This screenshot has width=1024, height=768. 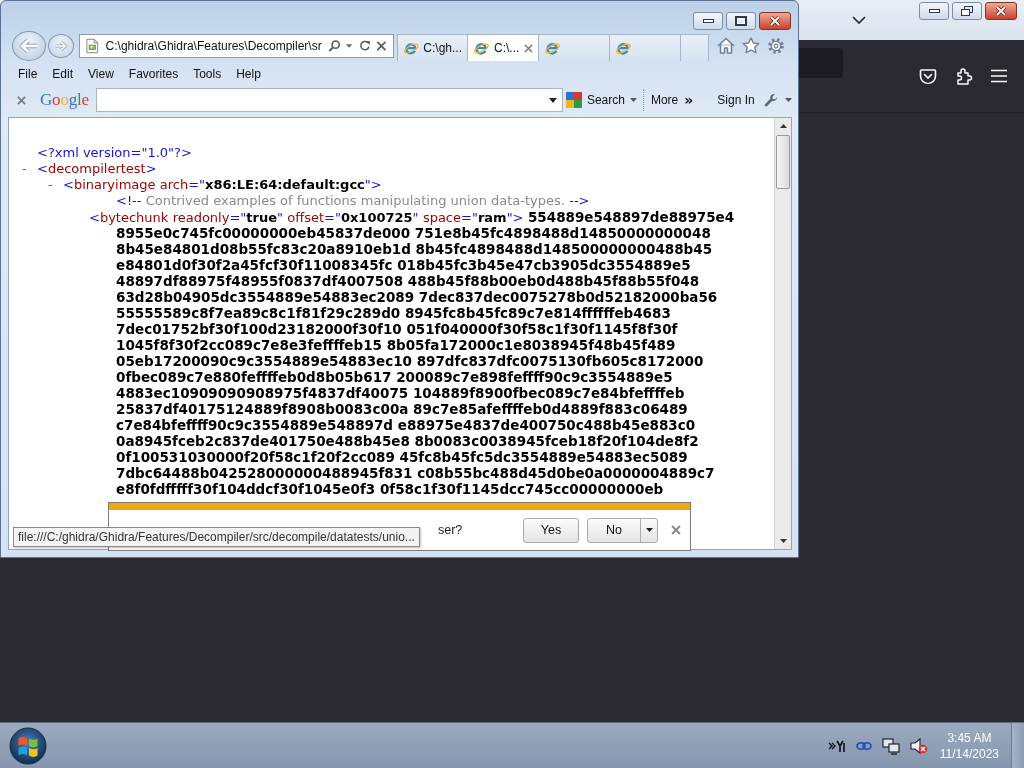 What do you see at coordinates (726, 45) in the screenshot?
I see `home-icon` at bounding box center [726, 45].